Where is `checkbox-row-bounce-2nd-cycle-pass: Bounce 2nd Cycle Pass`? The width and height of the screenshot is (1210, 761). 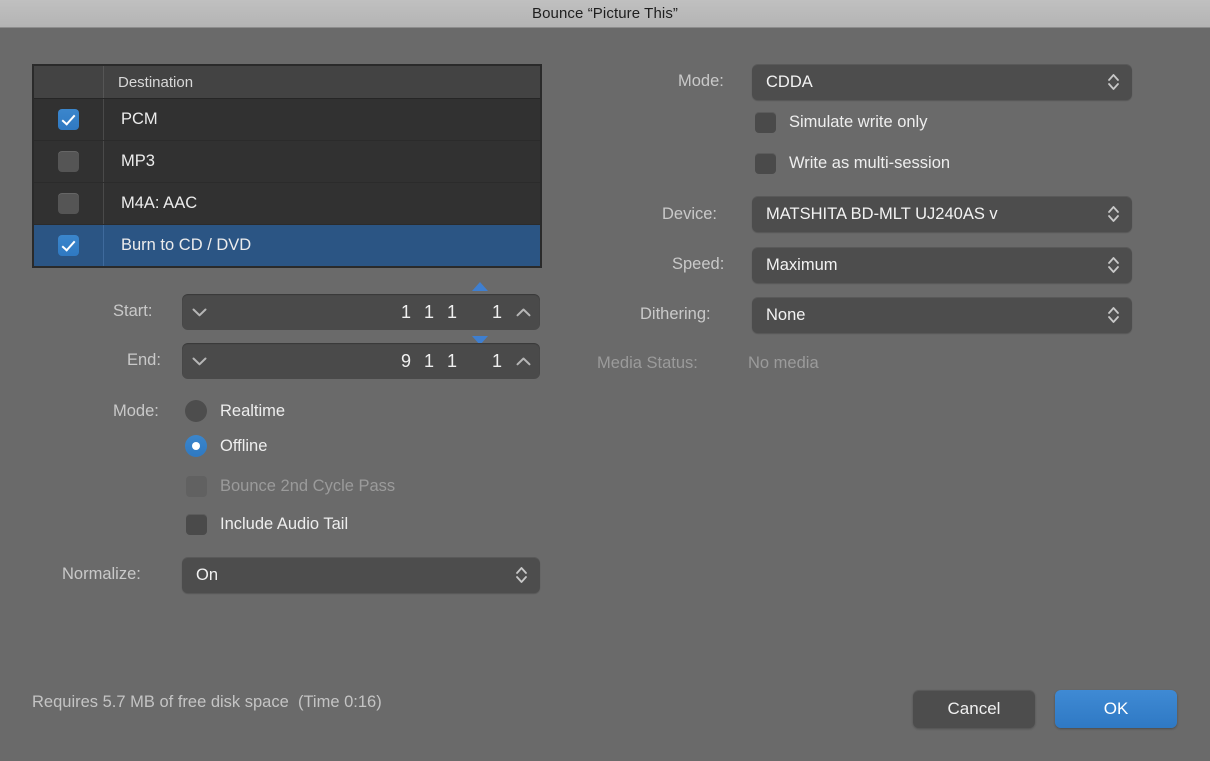
checkbox-row-bounce-2nd-cycle-pass: Bounce 2nd Cycle Pass is located at coordinates (290, 486).